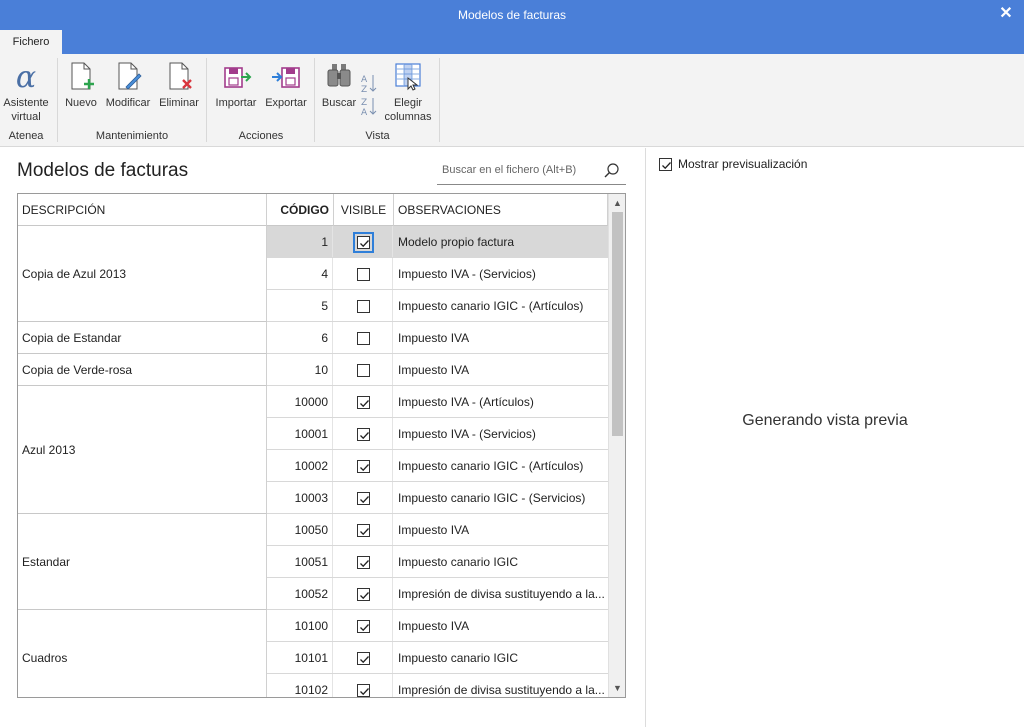 This screenshot has height=727, width=1024. I want to click on column-header-visible: VISIBLE, so click(364, 210).